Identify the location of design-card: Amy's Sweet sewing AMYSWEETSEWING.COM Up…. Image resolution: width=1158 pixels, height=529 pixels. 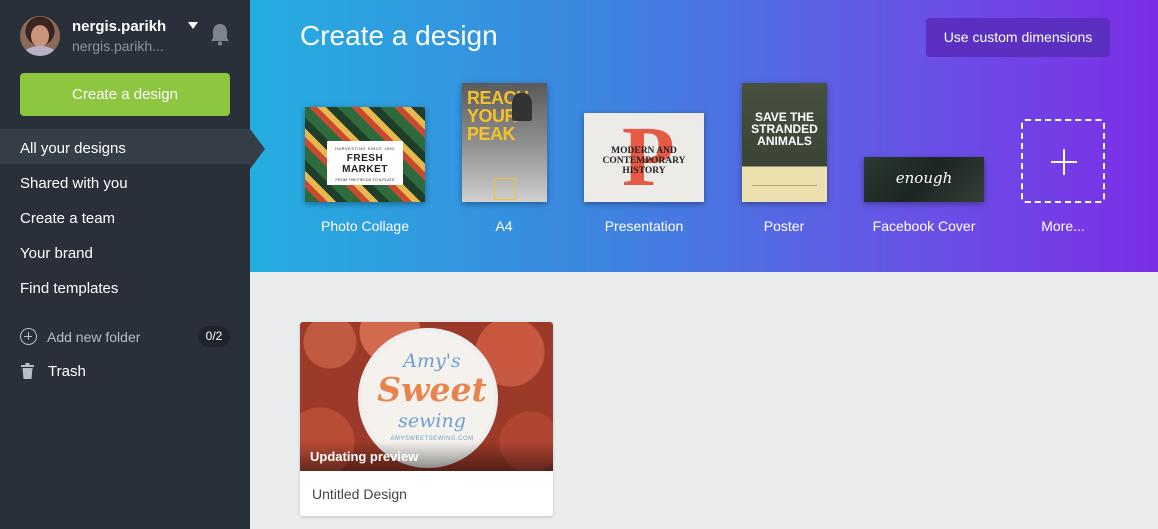
(426, 419).